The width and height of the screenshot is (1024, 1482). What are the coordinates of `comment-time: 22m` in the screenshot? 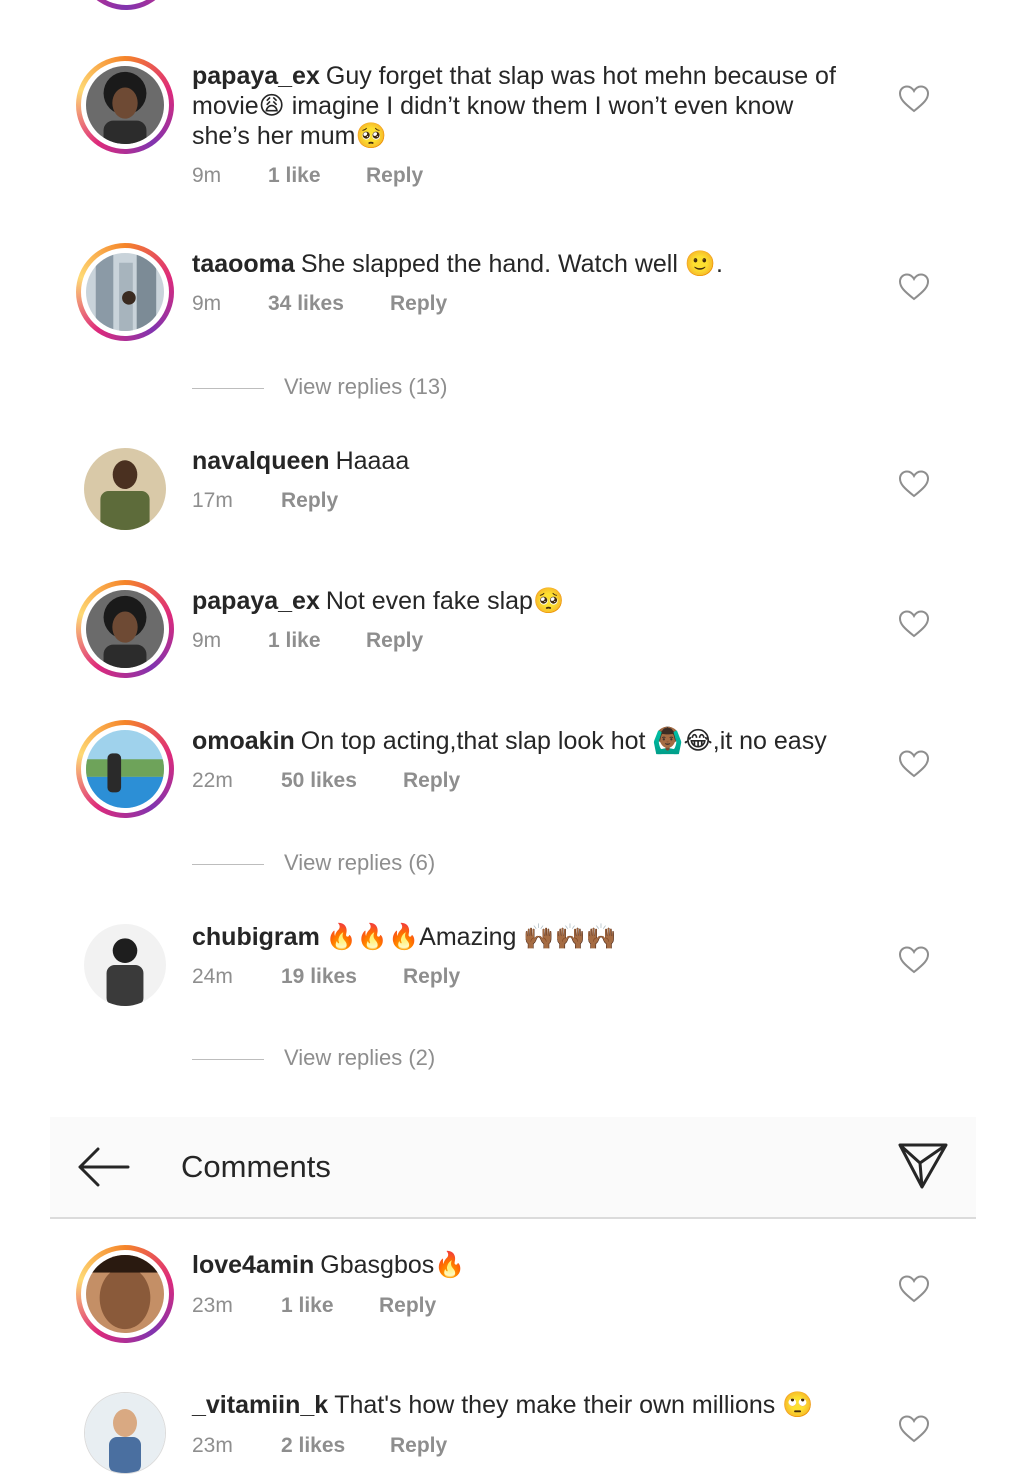 It's located at (212, 780).